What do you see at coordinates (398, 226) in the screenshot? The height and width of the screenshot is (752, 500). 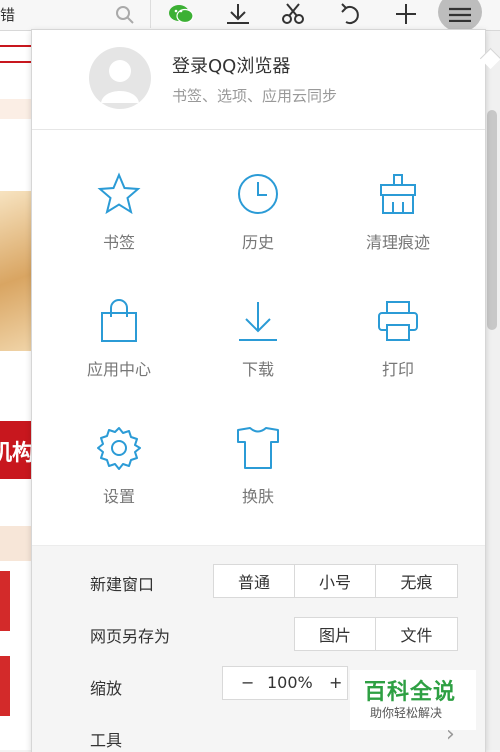 I see `grid-item-clear-traces: 清理痕迹` at bounding box center [398, 226].